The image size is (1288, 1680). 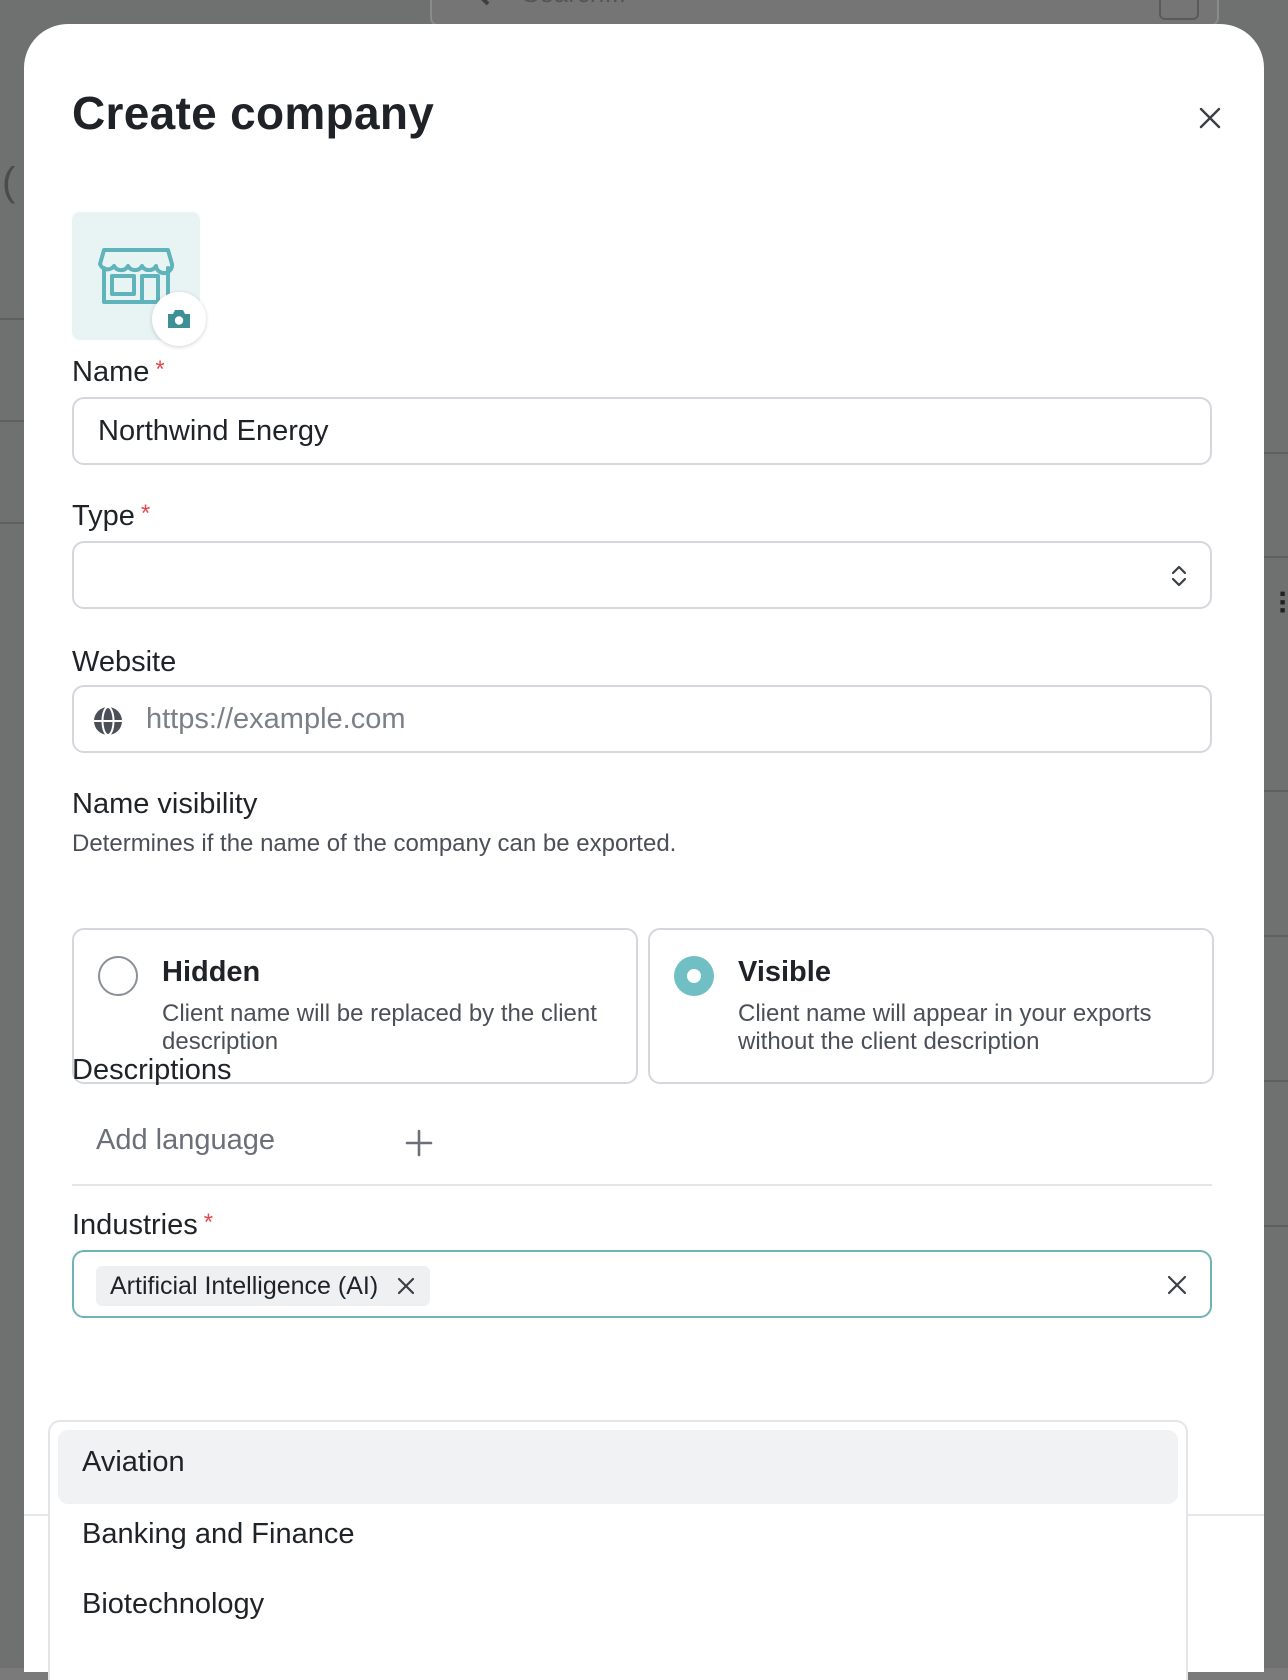 I want to click on name-label: Name *, so click(x=118, y=372).